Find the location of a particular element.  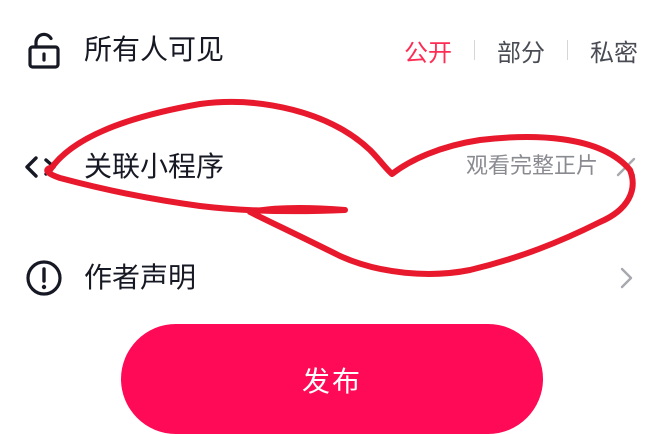

visibility-label: 所有人可见 is located at coordinates (154, 49).